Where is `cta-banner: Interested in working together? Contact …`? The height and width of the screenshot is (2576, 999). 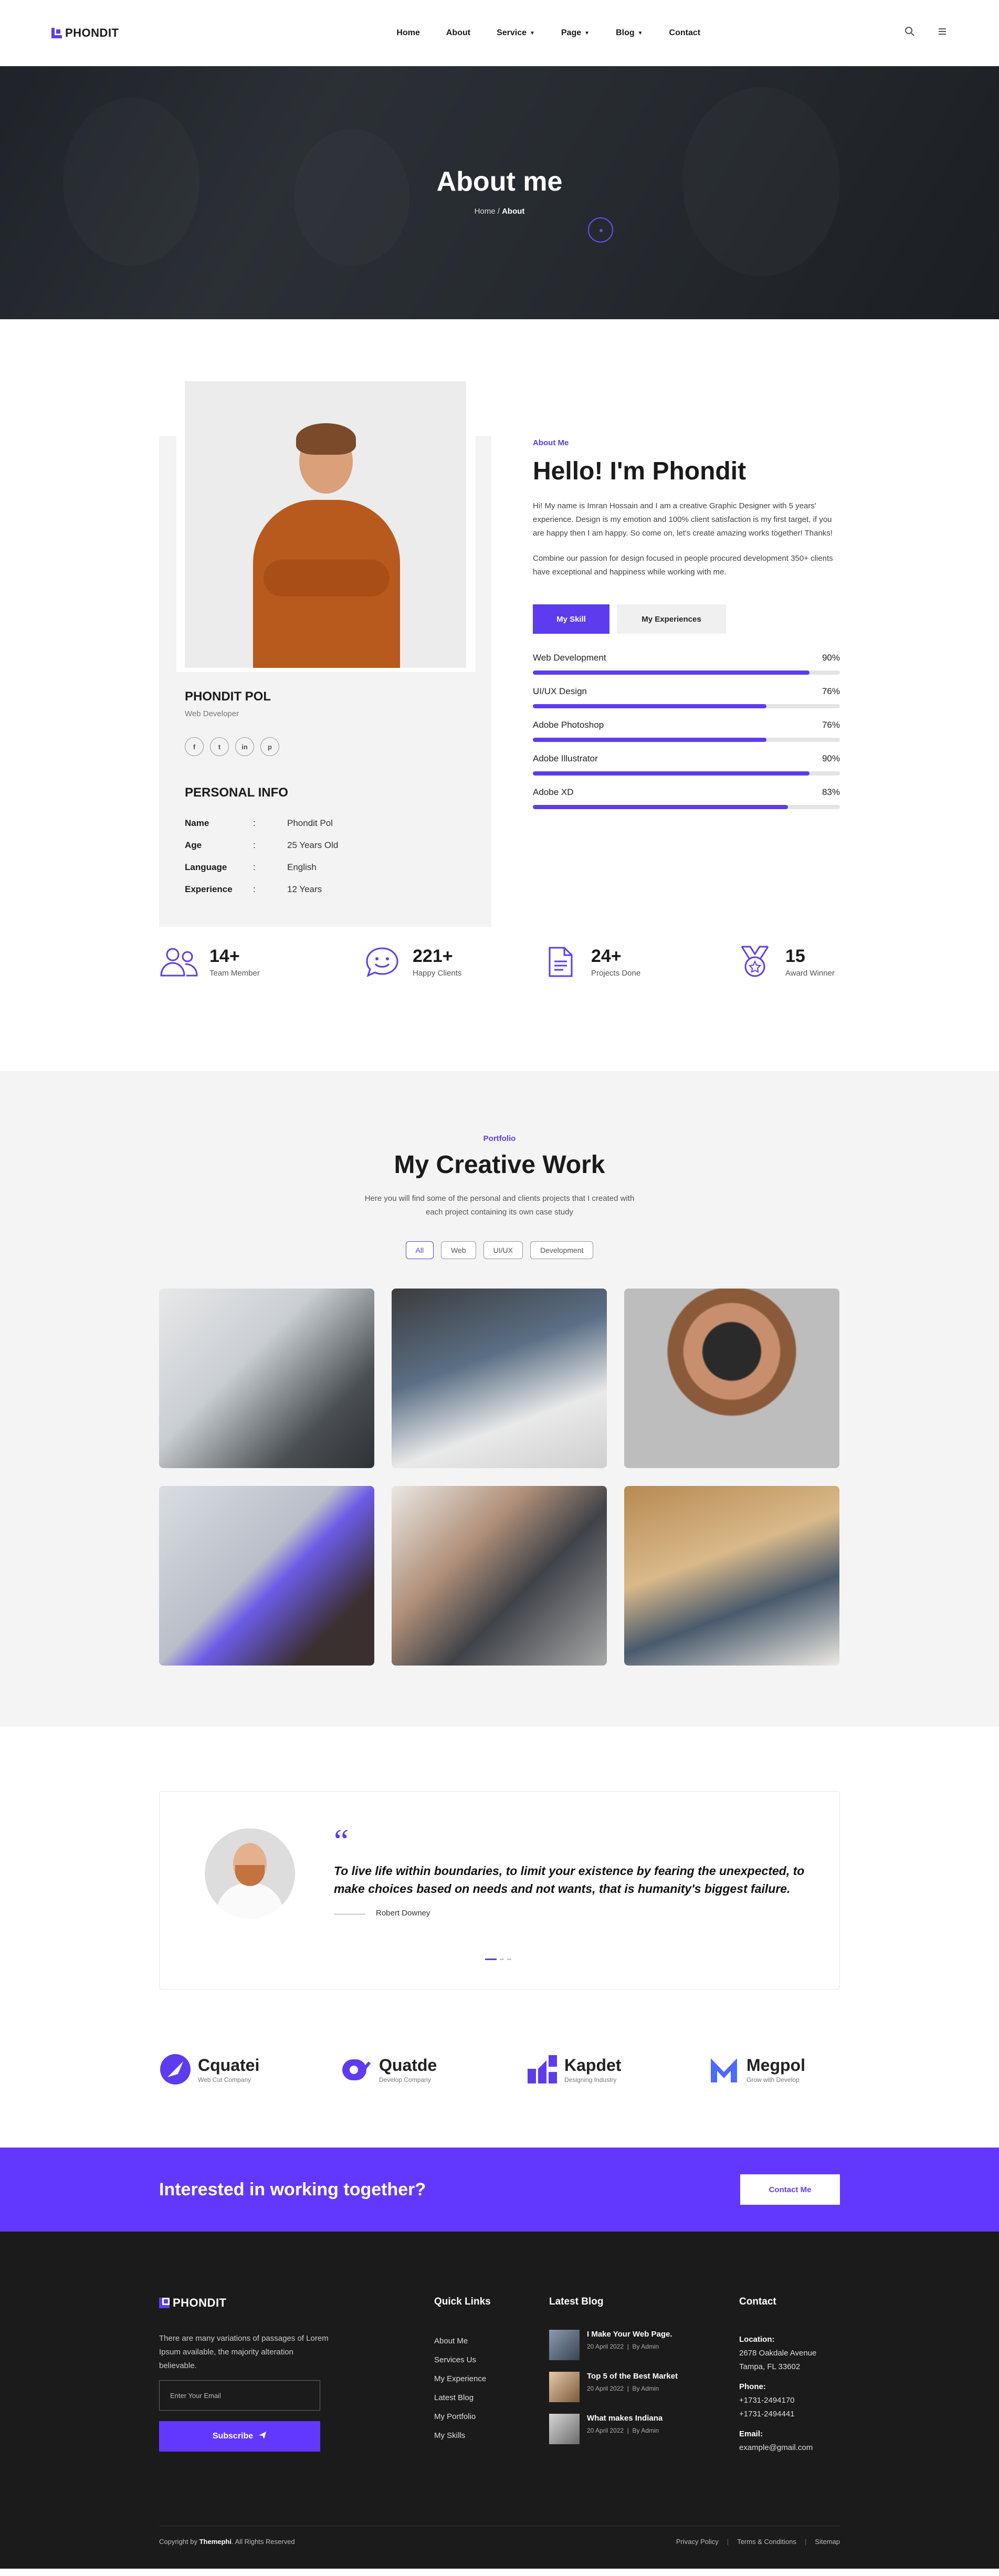 cta-banner: Interested in working together? Contact … is located at coordinates (499, 2190).